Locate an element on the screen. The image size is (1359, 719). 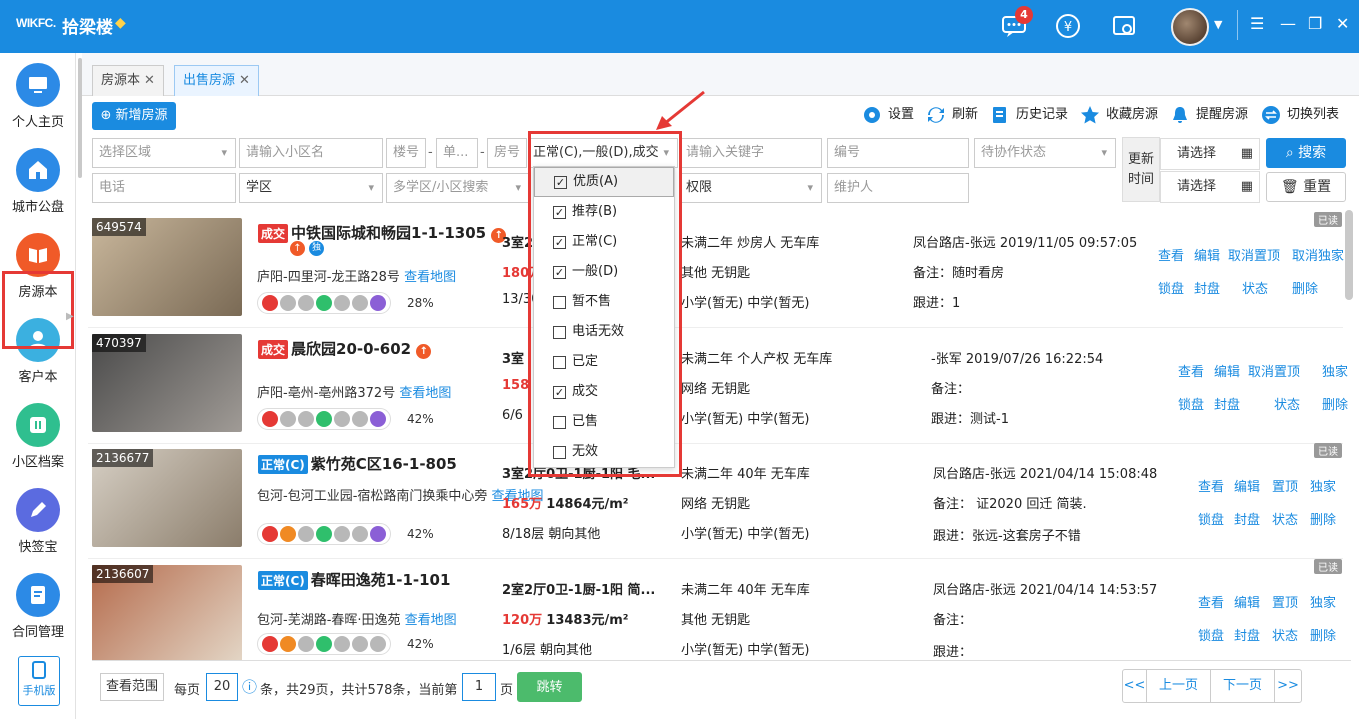
code-input: 编号 is located at coordinates (898, 153).